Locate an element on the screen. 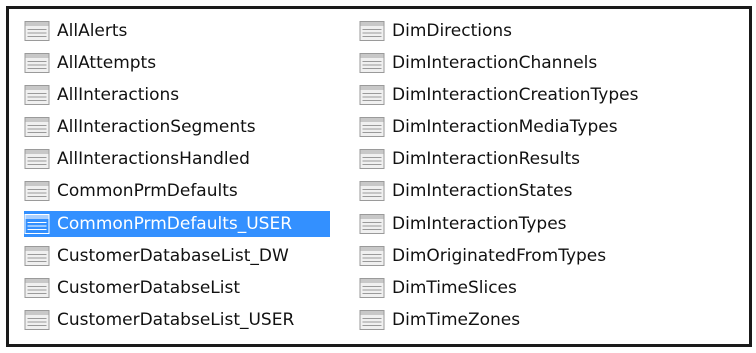 This screenshot has height=353, width=756. list-item-label: CustomerDatabseList is located at coordinates (148, 287).